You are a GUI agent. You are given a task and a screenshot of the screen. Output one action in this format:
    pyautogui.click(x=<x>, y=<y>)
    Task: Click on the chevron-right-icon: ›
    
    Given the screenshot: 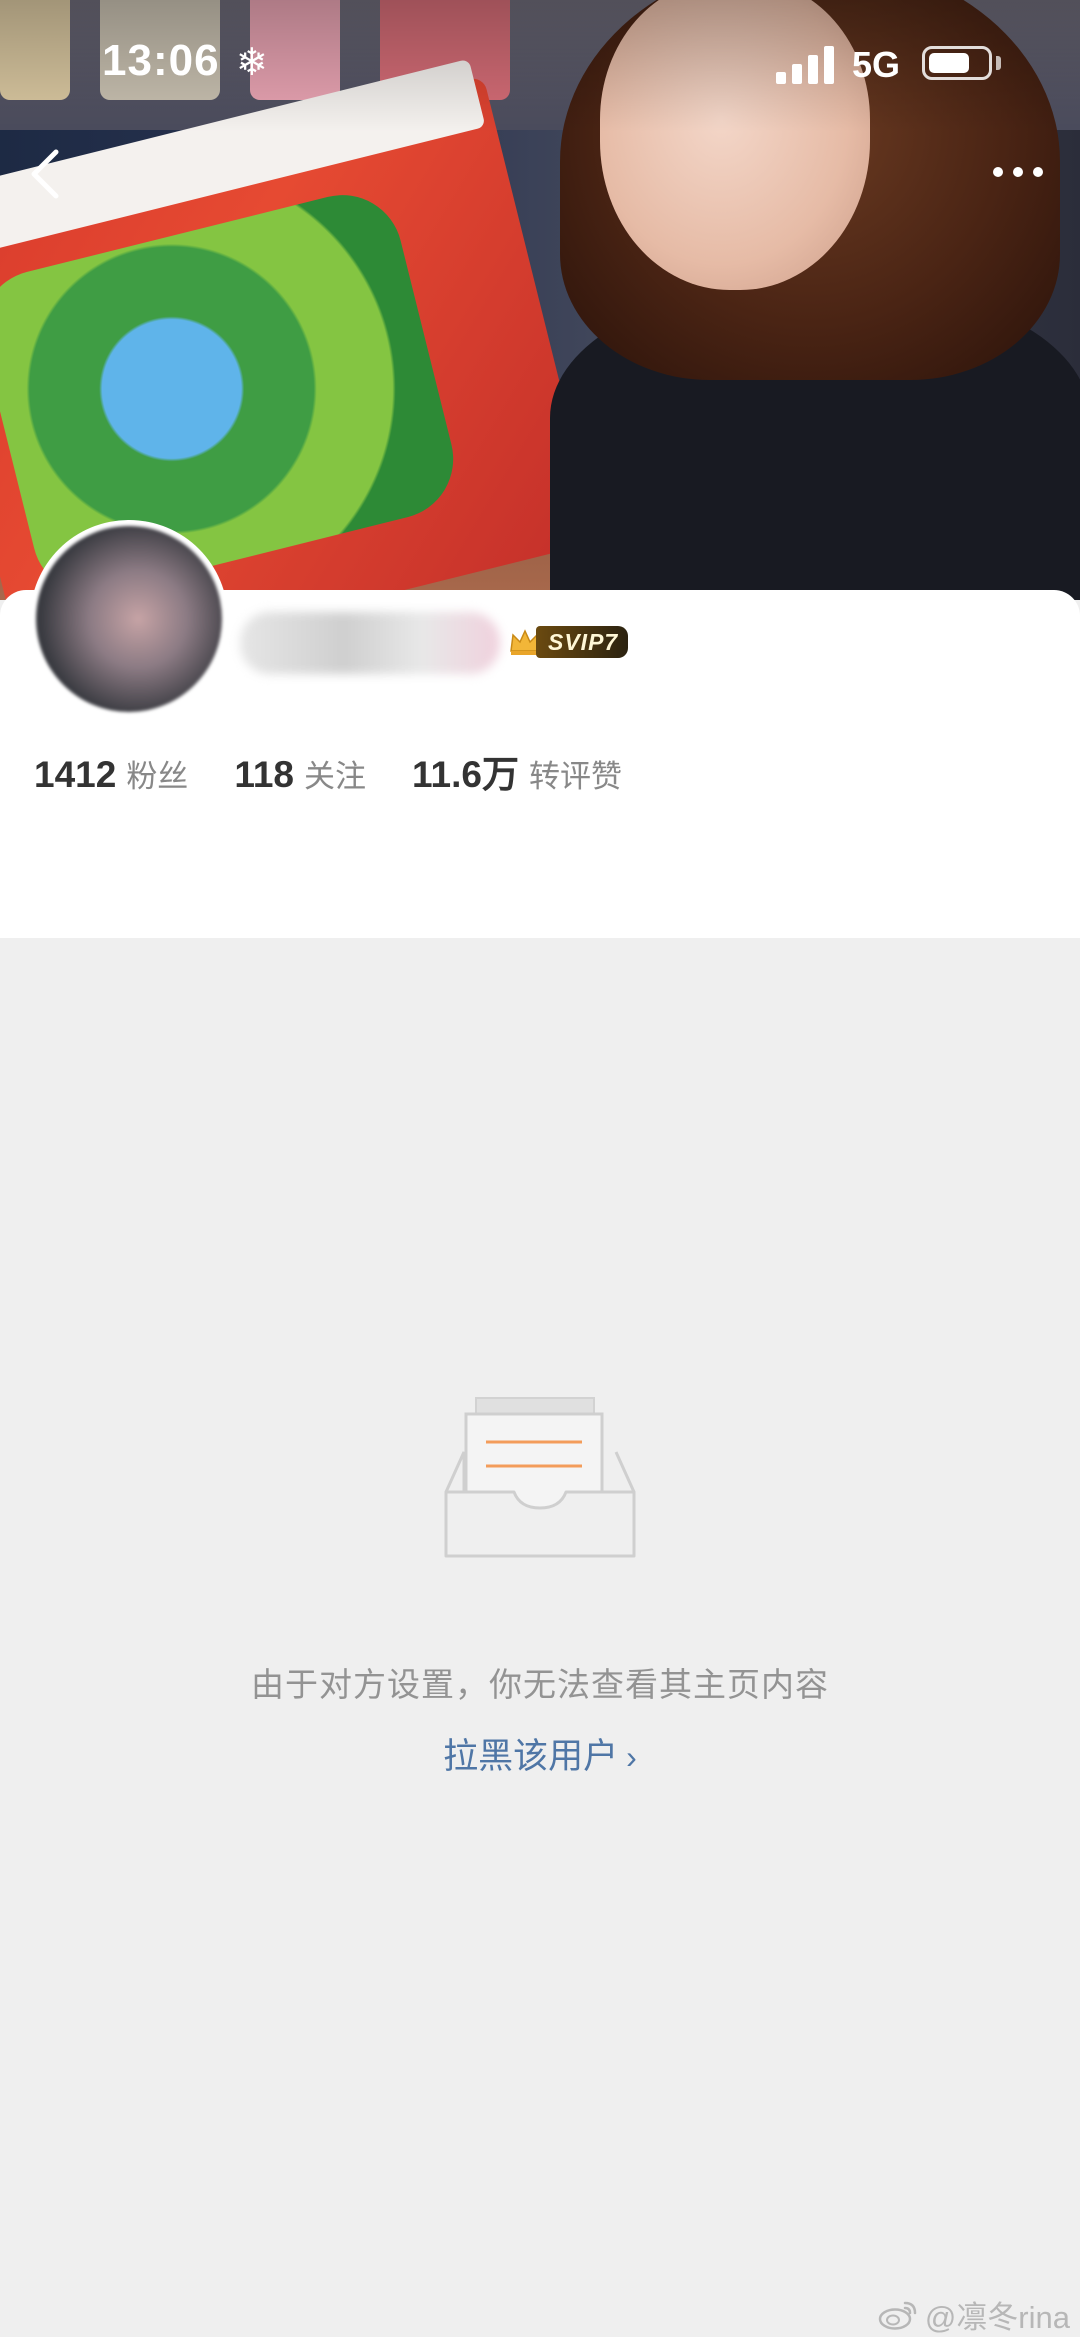 What is the action you would take?
    pyautogui.click(x=631, y=1757)
    